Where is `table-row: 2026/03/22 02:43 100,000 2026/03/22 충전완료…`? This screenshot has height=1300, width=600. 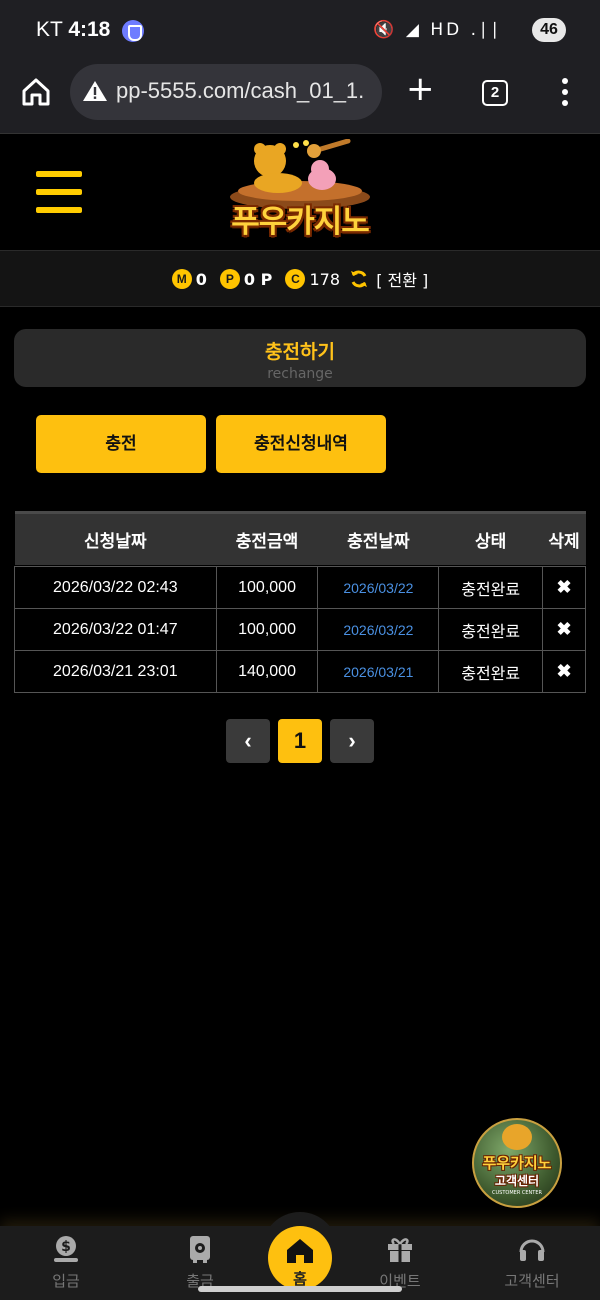 table-row: 2026/03/22 02:43 100,000 2026/03/22 충전완료… is located at coordinates (300, 587).